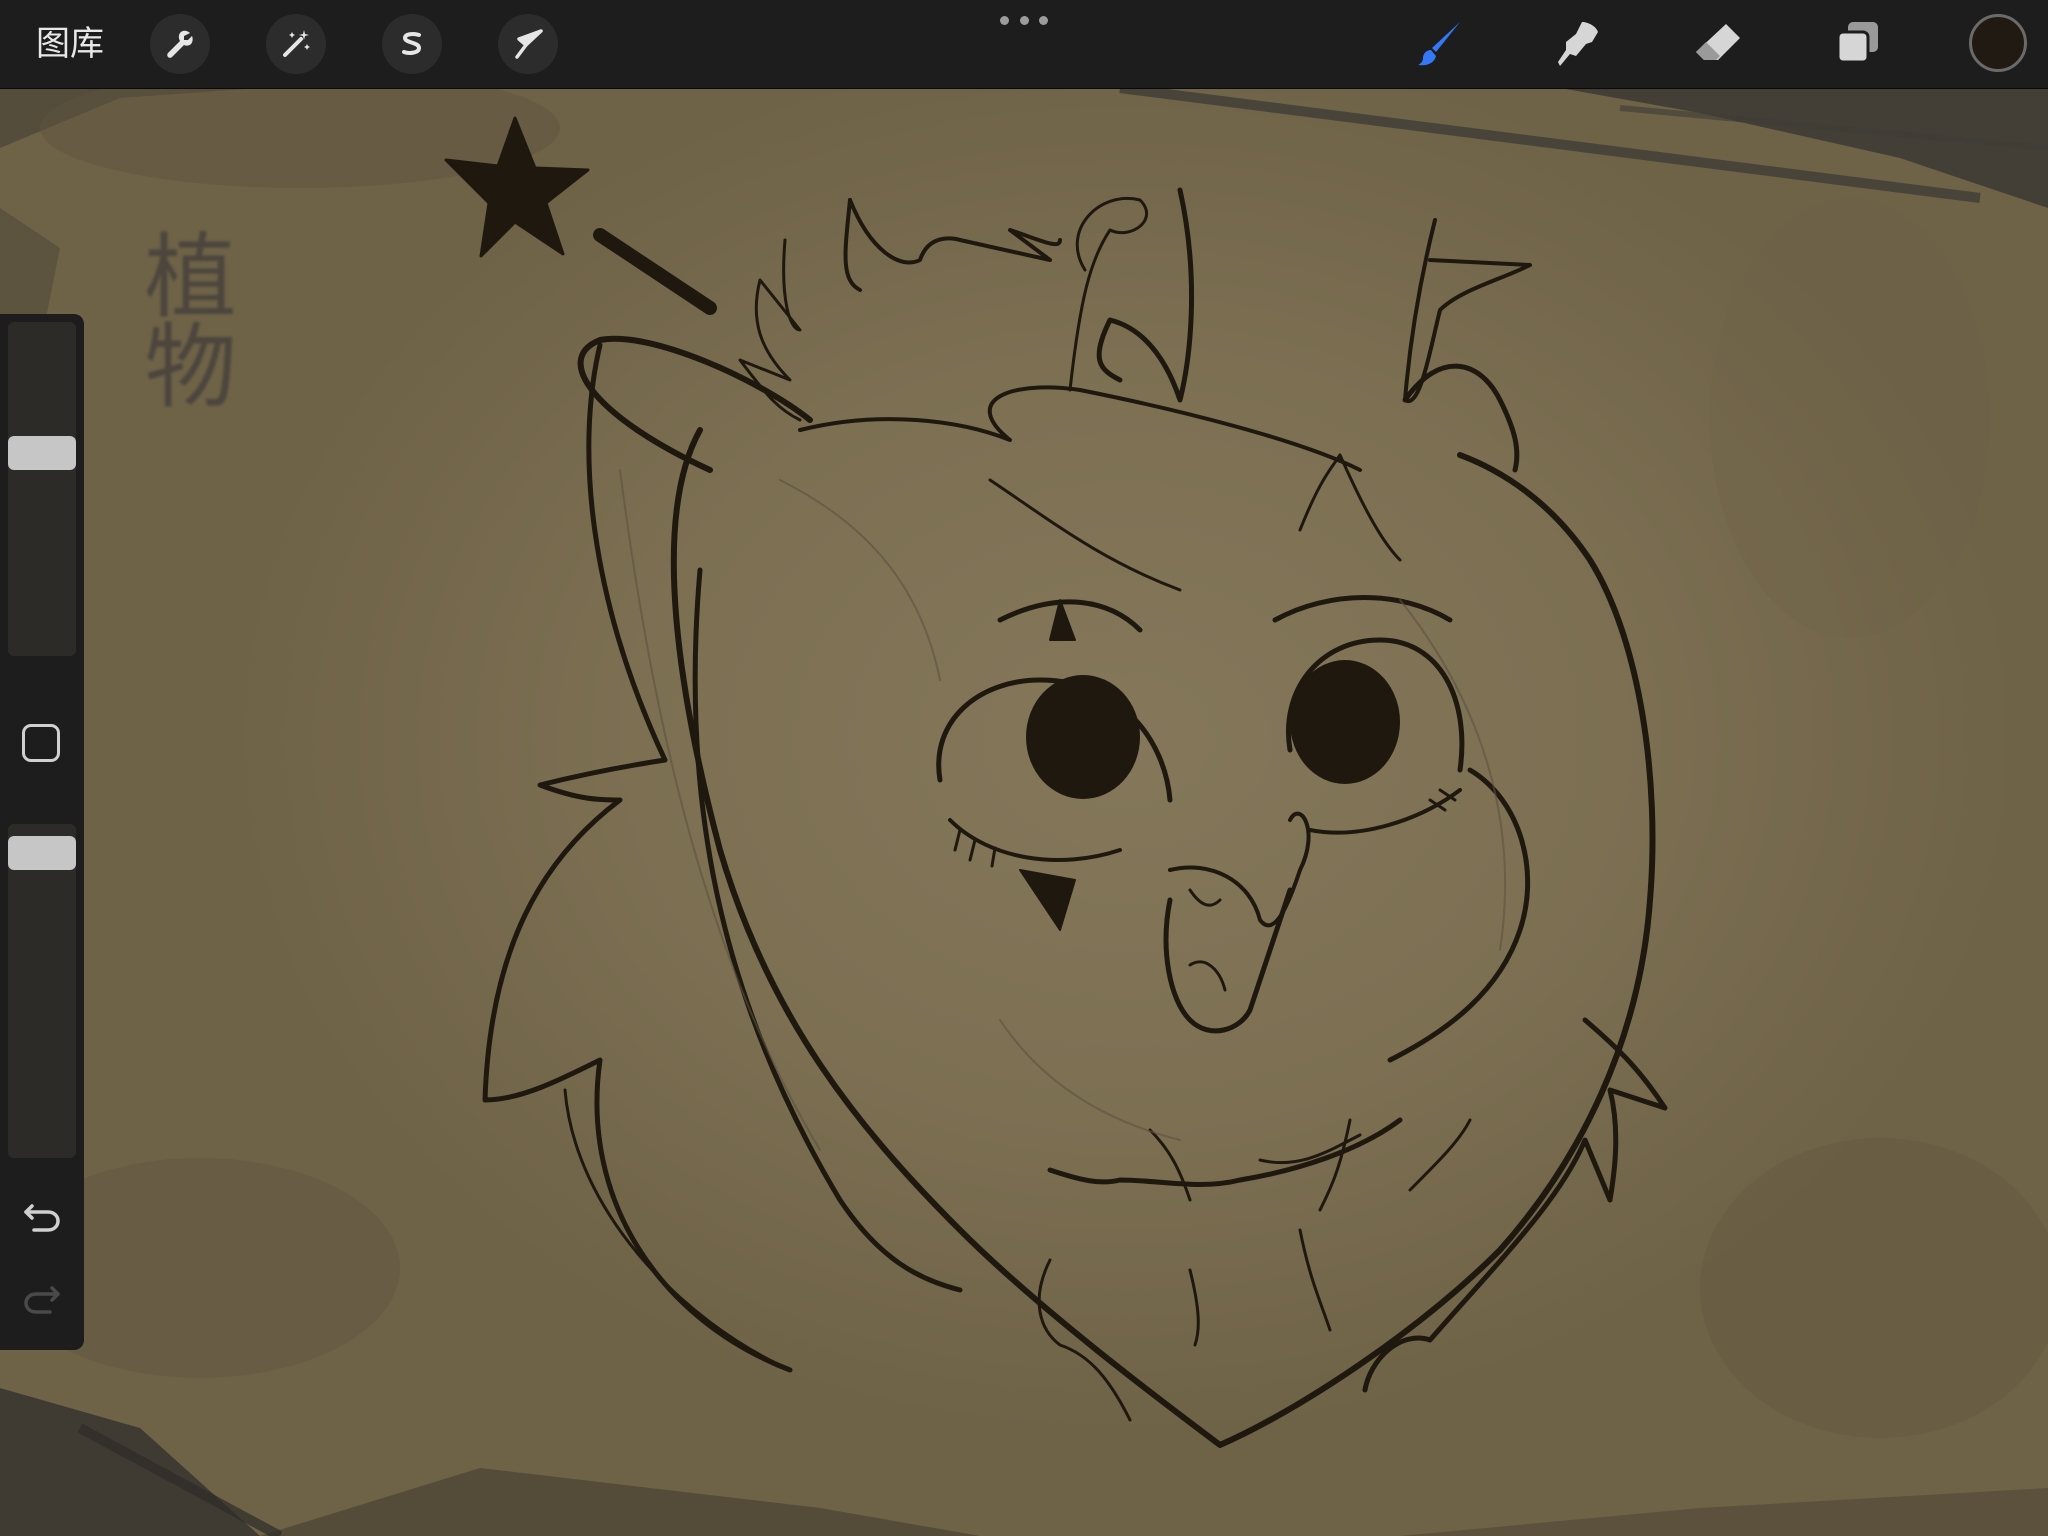 The width and height of the screenshot is (2048, 1536). I want to click on layers-icon, so click(1857, 43).